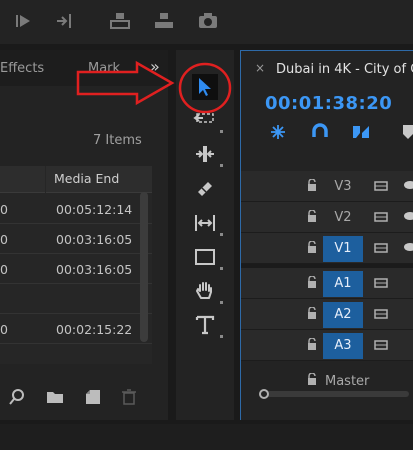 The width and height of the screenshot is (413, 450). What do you see at coordinates (205, 223) in the screenshot?
I see `slip-icon` at bounding box center [205, 223].